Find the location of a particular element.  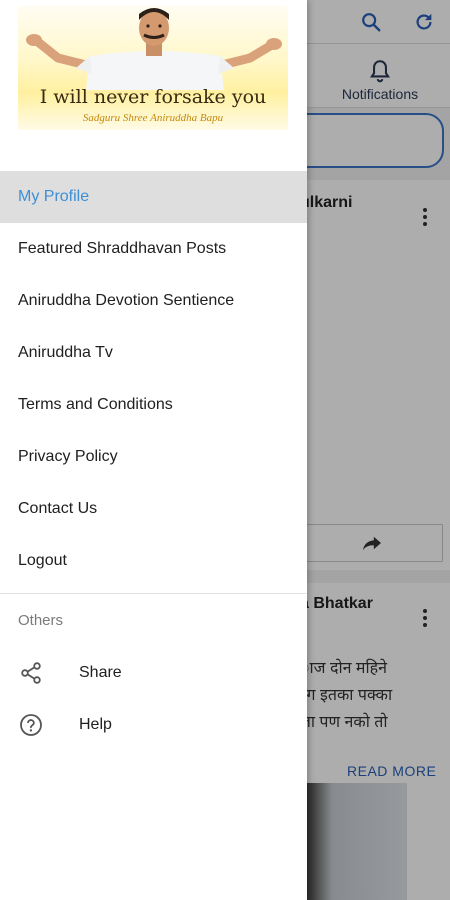

menu-item-share: Share is located at coordinates (153, 673).